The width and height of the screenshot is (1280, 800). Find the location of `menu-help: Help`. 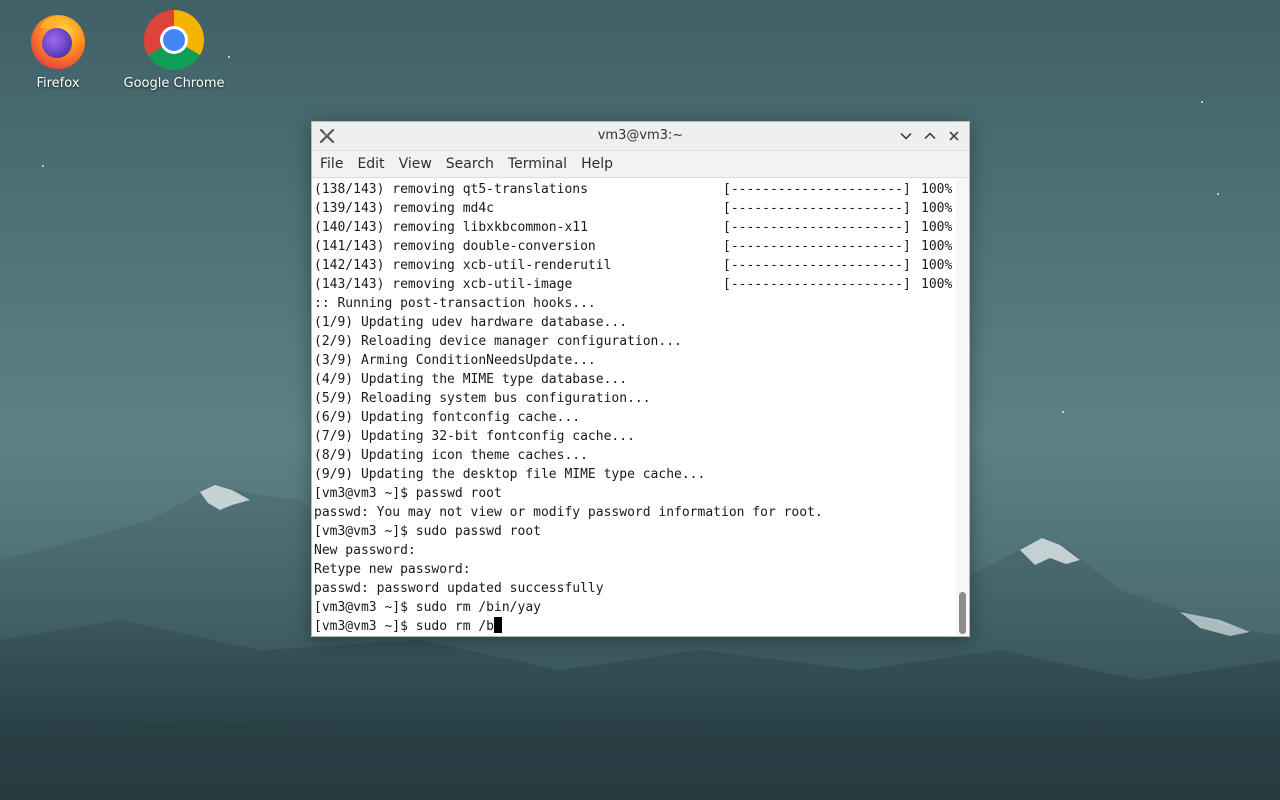

menu-help: Help is located at coordinates (597, 164).